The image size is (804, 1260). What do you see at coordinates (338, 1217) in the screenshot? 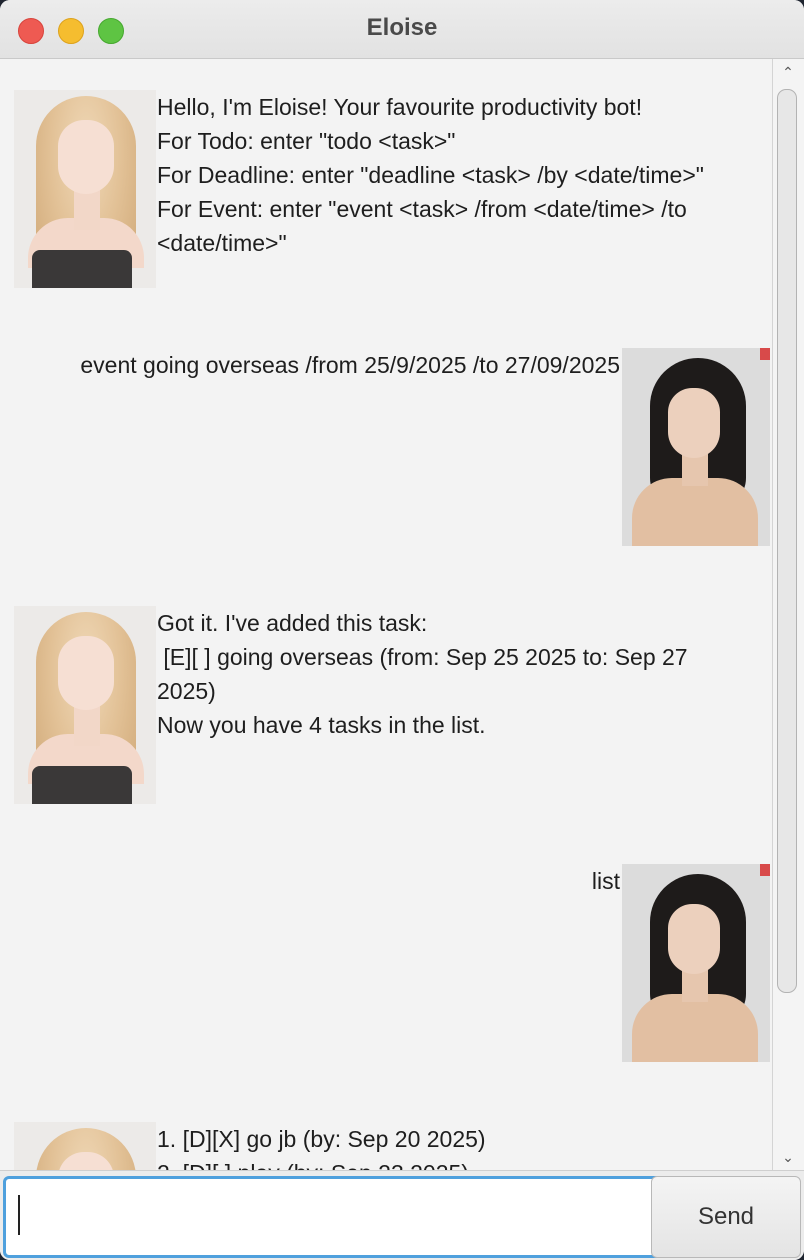
I see `user-input-field` at bounding box center [338, 1217].